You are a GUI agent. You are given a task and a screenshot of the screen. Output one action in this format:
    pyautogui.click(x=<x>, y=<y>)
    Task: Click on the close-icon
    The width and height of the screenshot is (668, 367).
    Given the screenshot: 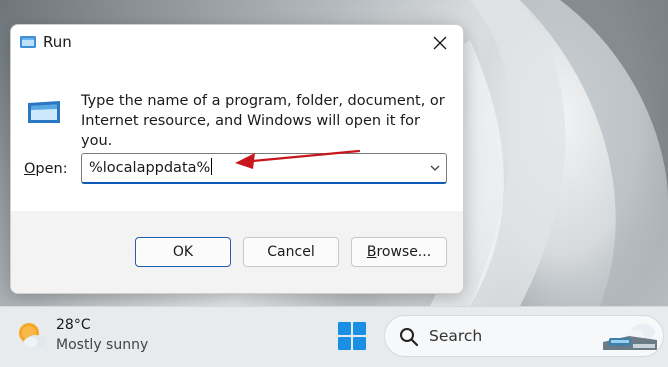 What is the action you would take?
    pyautogui.click(x=440, y=43)
    